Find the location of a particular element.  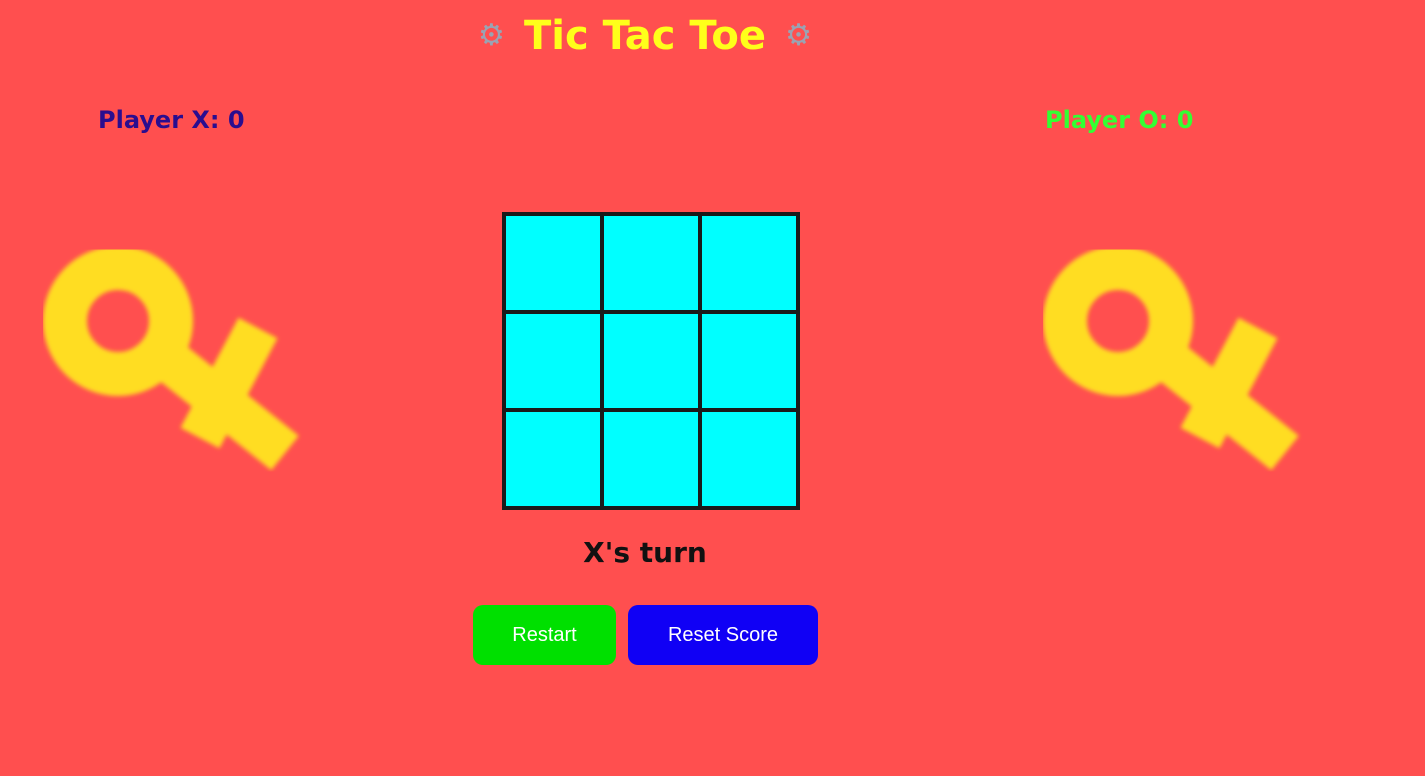

turn-status: X's turn is located at coordinates (645, 552).